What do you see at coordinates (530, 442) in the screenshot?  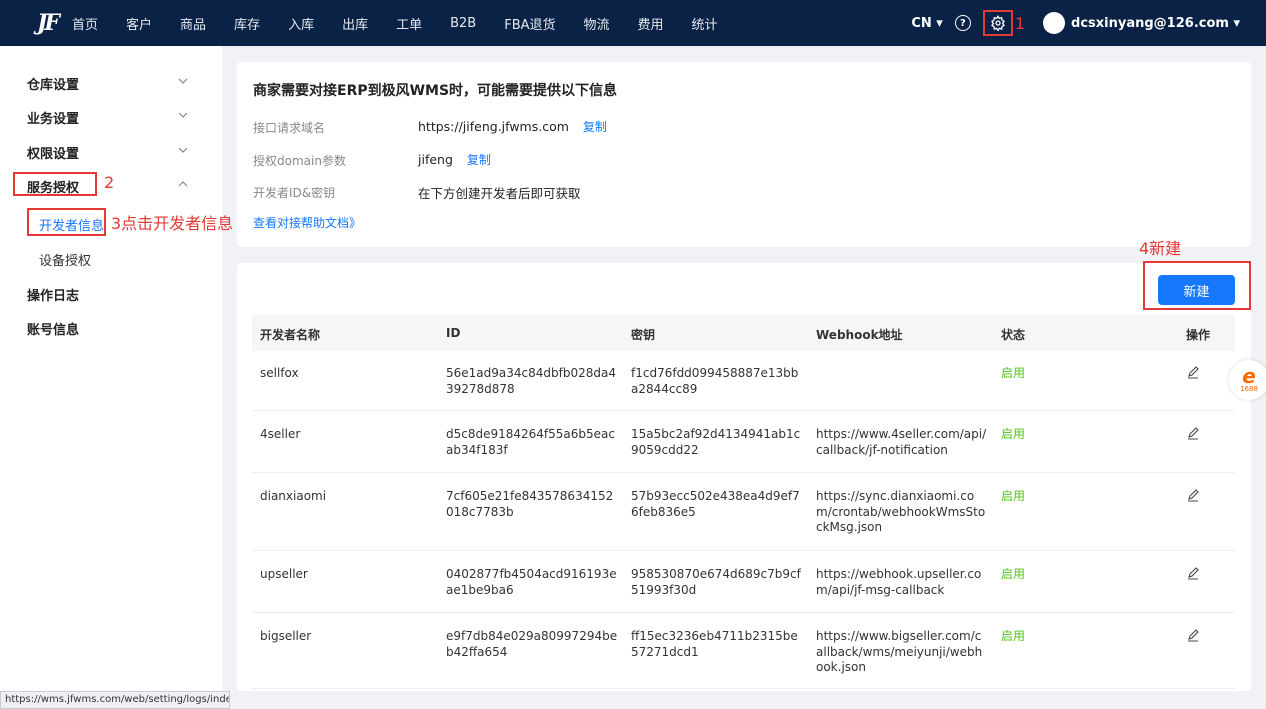 I see `cell-id: d5c8de9184264f55a6b5eacab34f183f` at bounding box center [530, 442].